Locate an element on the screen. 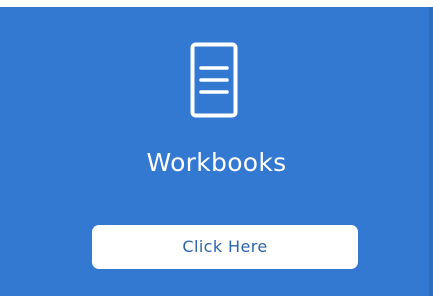 This screenshot has height=296, width=433. click-here-button: Click Here is located at coordinates (225, 247).